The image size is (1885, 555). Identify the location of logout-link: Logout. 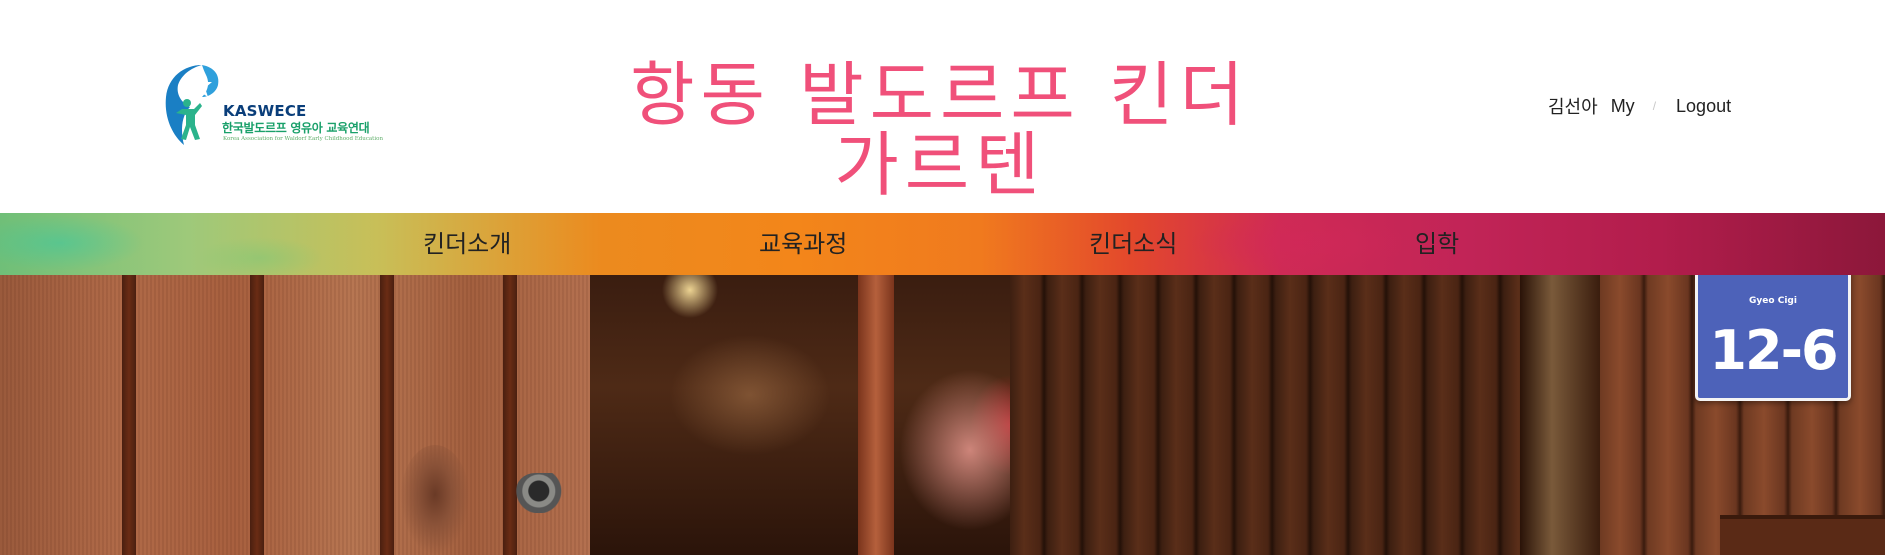
(1703, 106).